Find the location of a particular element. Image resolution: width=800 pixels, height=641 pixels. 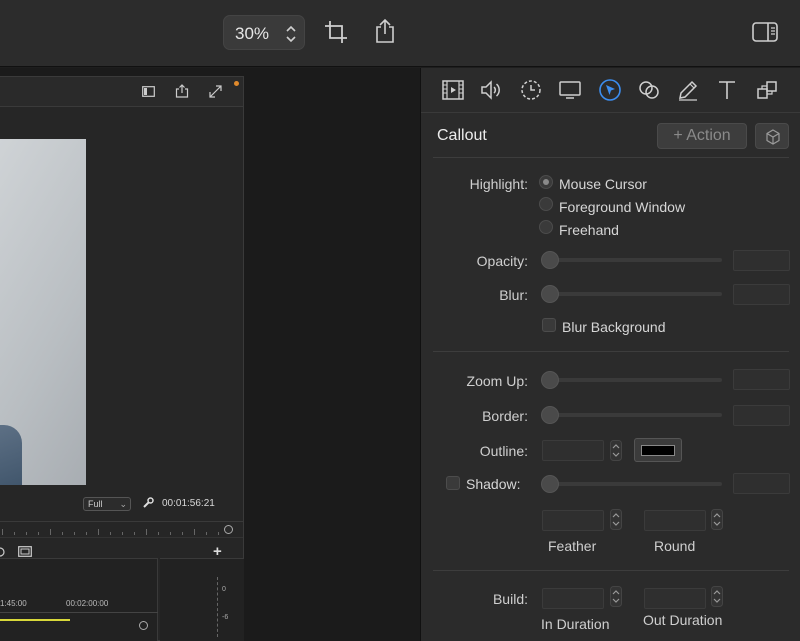

animation-tab is located at coordinates (531, 90).